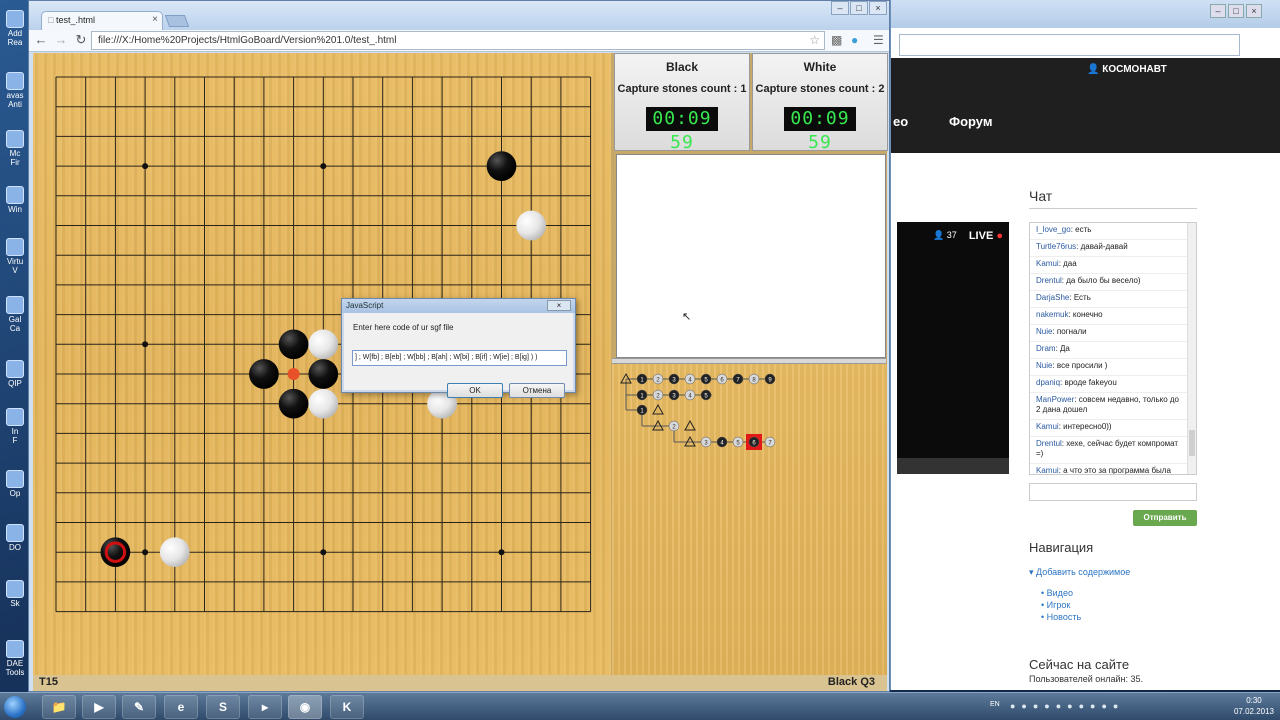 The height and width of the screenshot is (720, 1280). I want to click on language-indicator: EN, so click(995, 704).